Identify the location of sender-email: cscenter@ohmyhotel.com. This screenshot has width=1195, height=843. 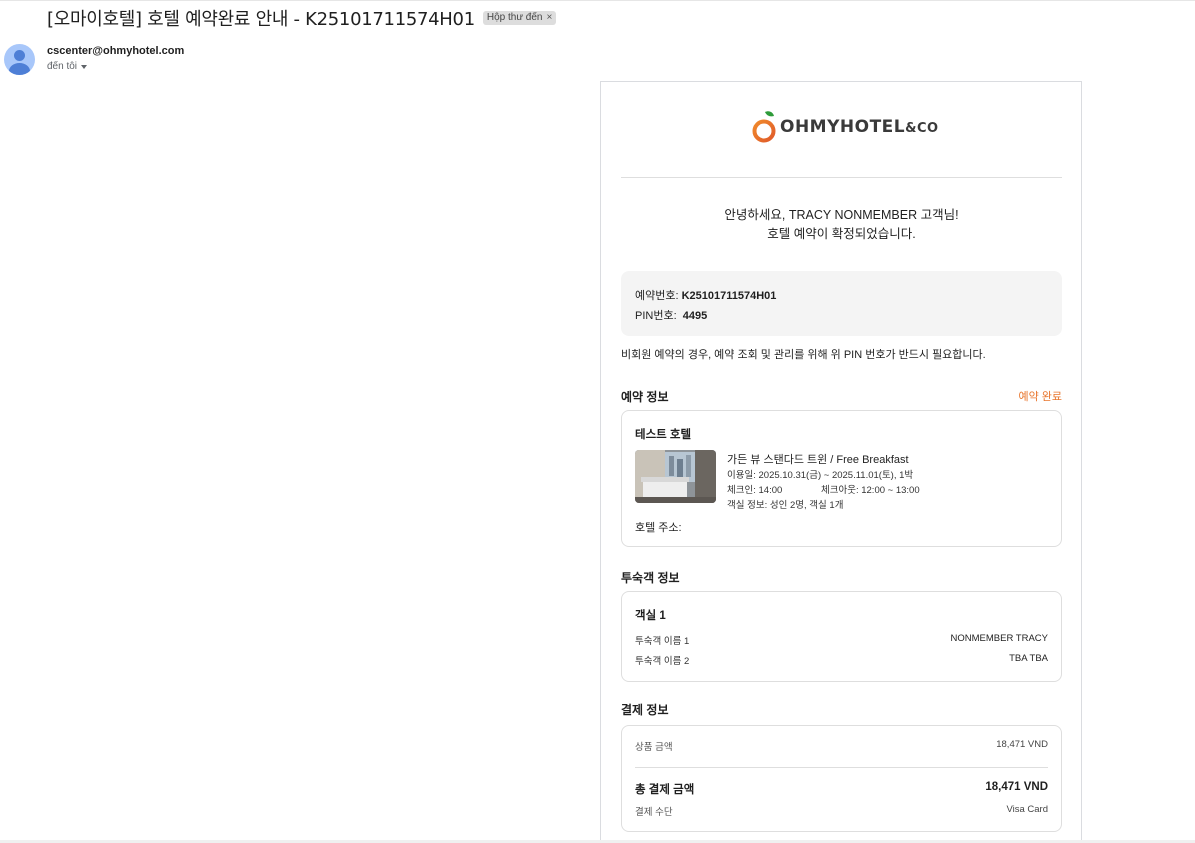
(115, 51).